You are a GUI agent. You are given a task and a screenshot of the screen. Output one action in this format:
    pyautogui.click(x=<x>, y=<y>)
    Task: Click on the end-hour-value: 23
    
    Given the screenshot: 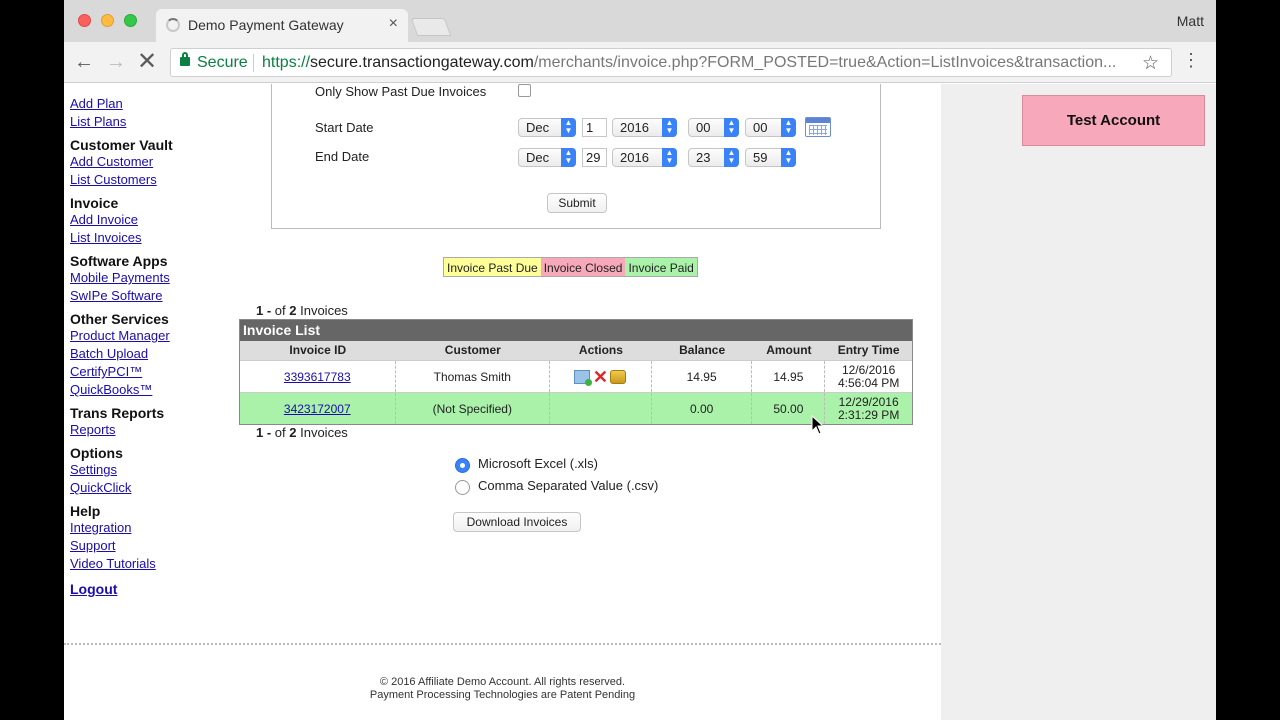 What is the action you would take?
    pyautogui.click(x=703, y=157)
    